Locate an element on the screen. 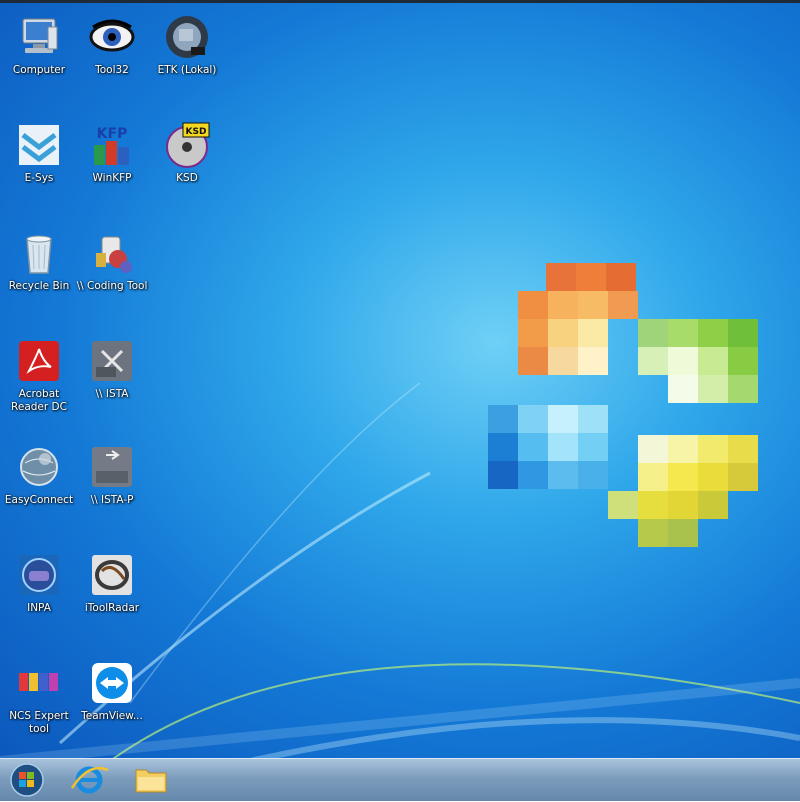  desktop-icon-label: Computer is located at coordinates (39, 70).